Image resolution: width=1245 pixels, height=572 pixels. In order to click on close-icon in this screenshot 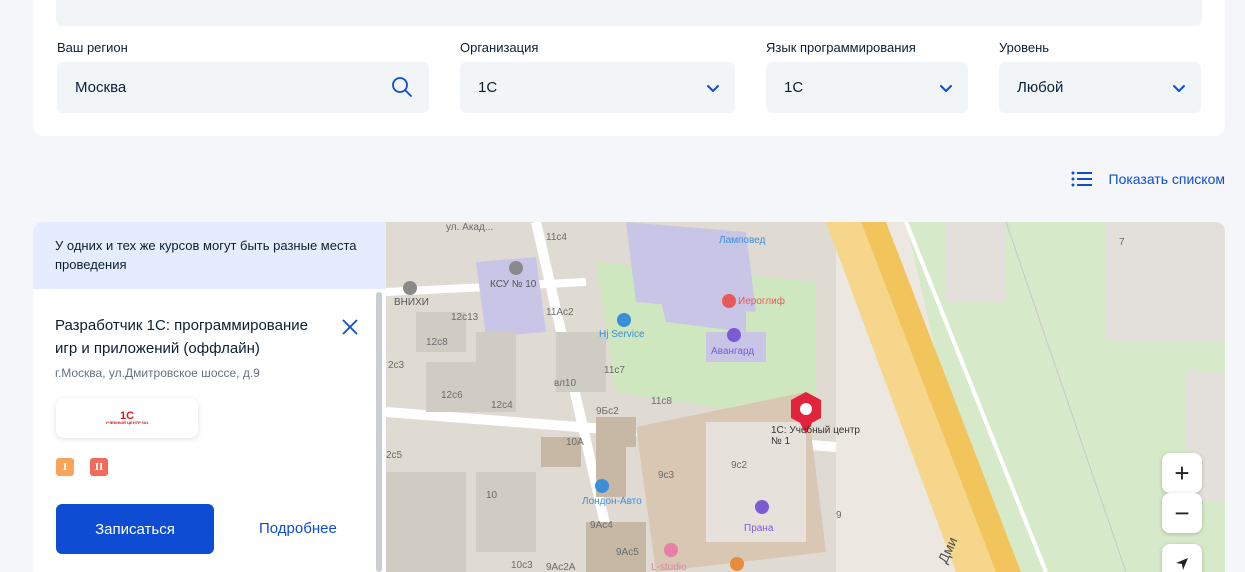, I will do `click(350, 327)`.